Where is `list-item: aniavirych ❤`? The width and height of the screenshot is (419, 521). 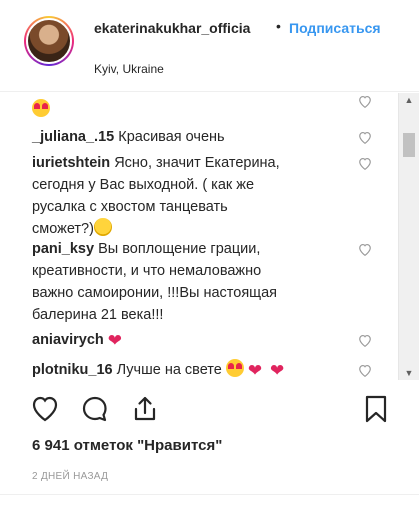 list-item: aniavirych ❤ is located at coordinates (197, 340).